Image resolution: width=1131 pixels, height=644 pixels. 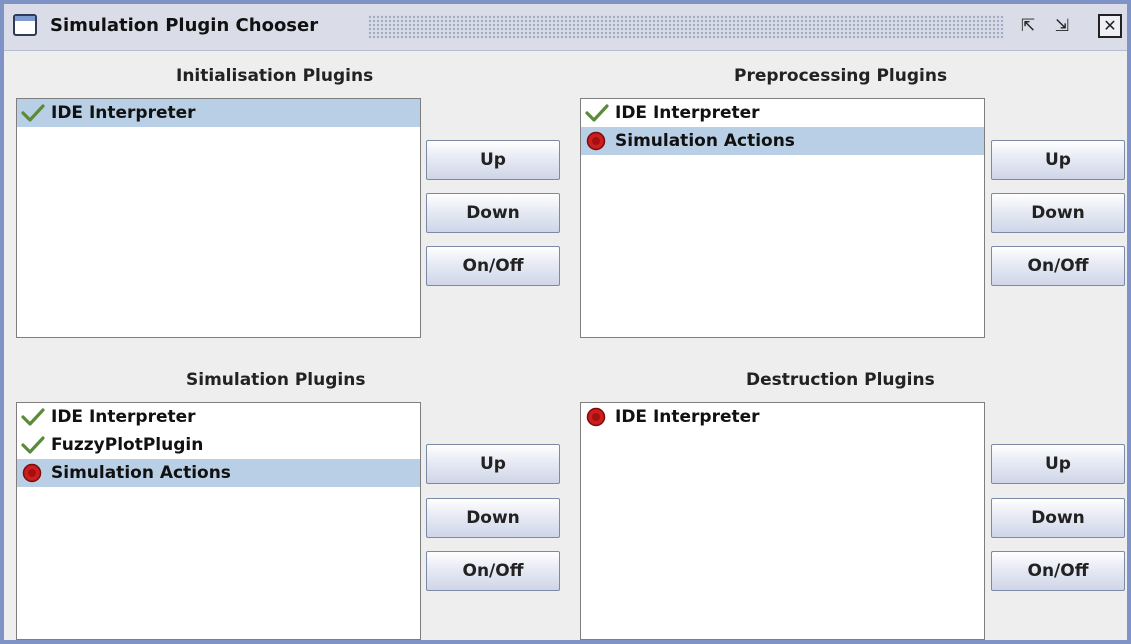 I want to click on simulation-down-button: Down, so click(x=493, y=518).